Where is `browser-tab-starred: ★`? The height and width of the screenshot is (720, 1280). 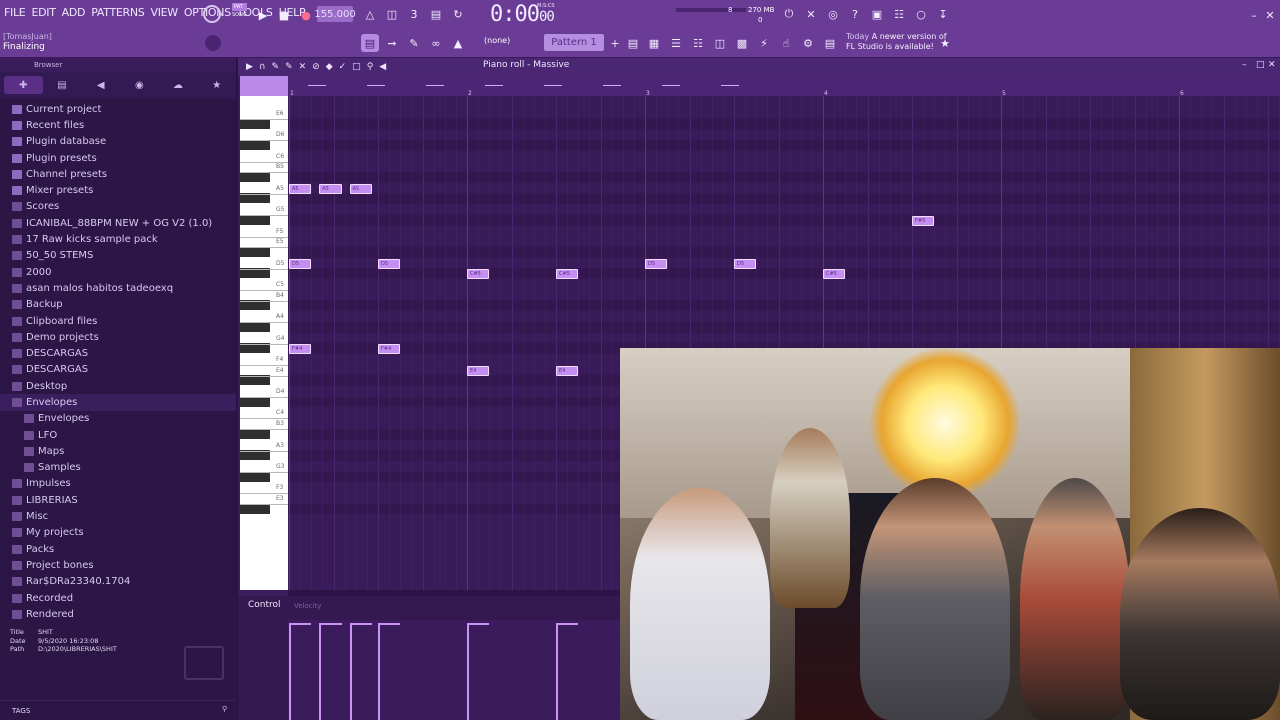
browser-tab-starred: ★ is located at coordinates (216, 85).